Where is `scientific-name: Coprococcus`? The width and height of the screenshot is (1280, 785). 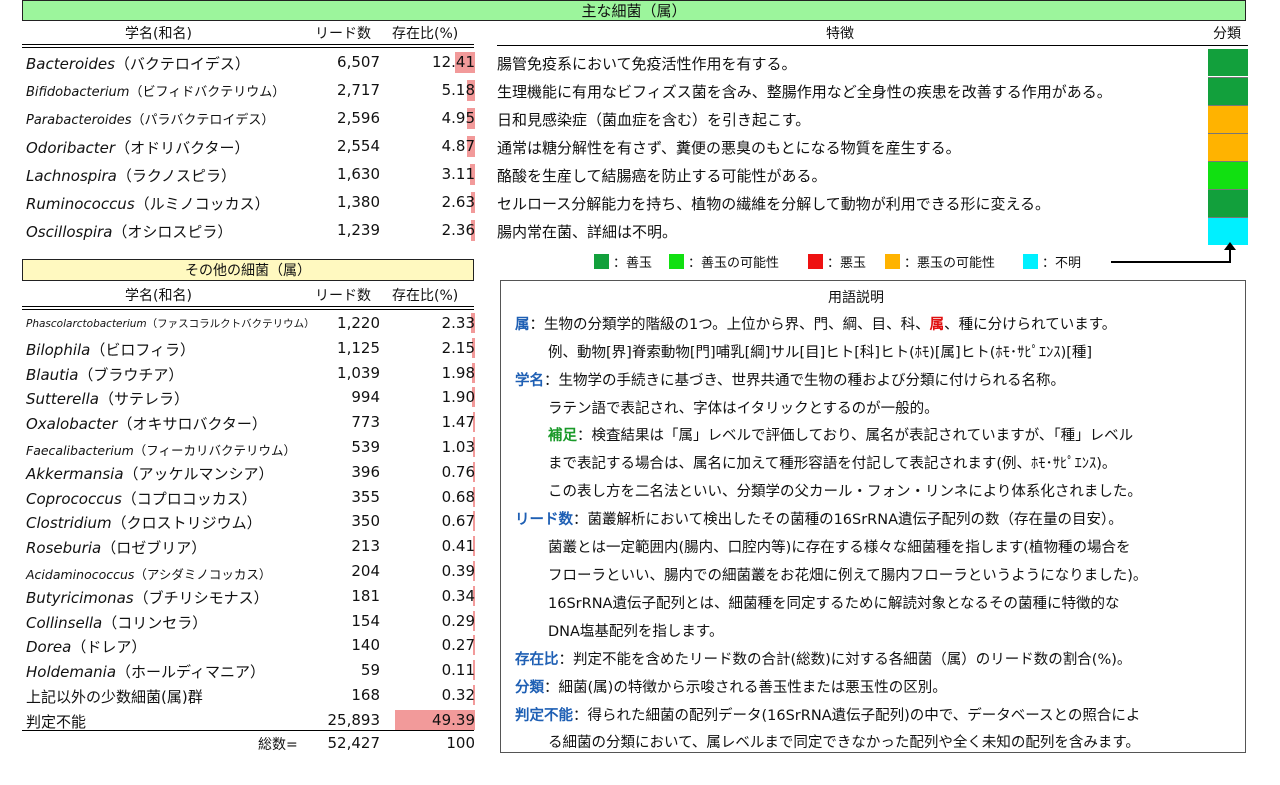
scientific-name: Coprococcus is located at coordinates (74, 498).